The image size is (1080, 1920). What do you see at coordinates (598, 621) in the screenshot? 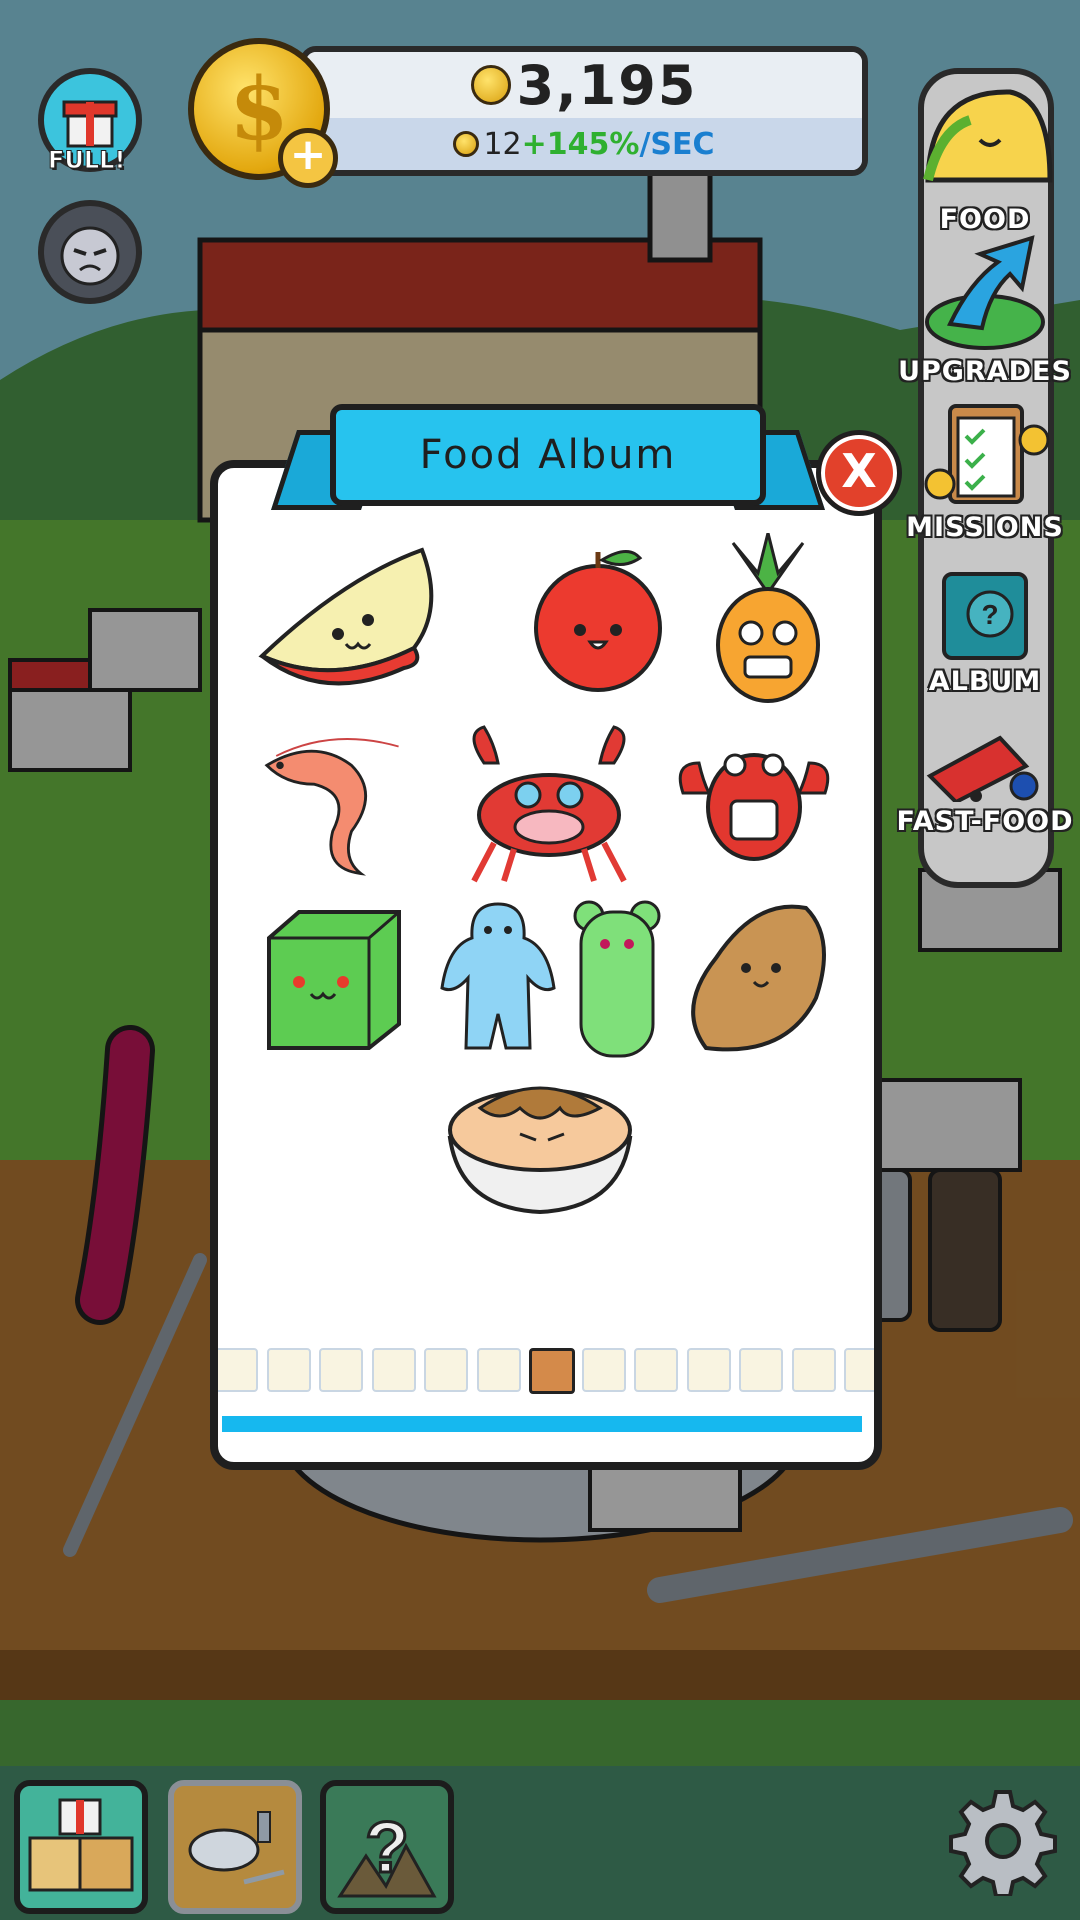
I see `apple-icon` at bounding box center [598, 621].